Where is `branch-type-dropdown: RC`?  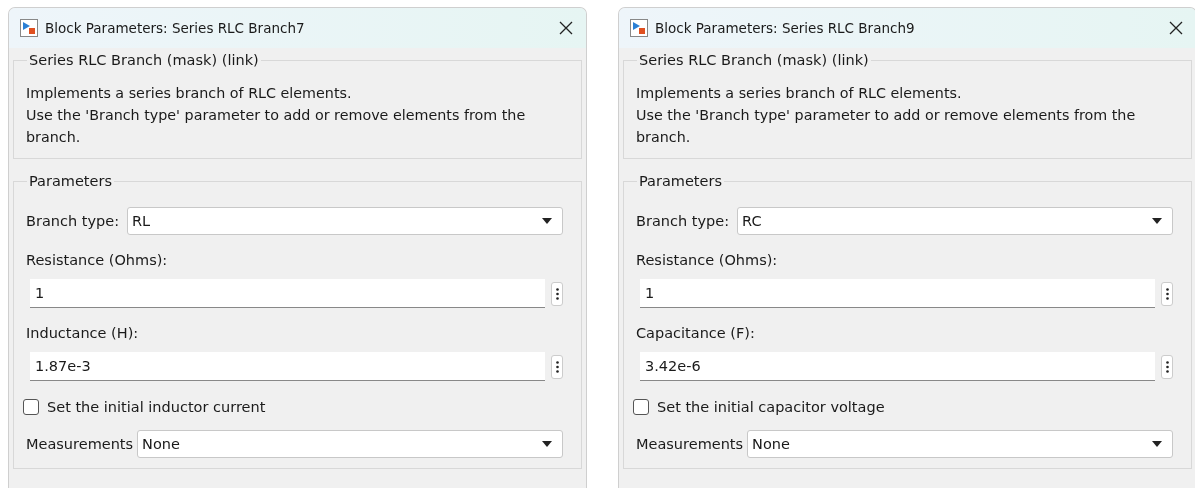
branch-type-dropdown: RC is located at coordinates (955, 221).